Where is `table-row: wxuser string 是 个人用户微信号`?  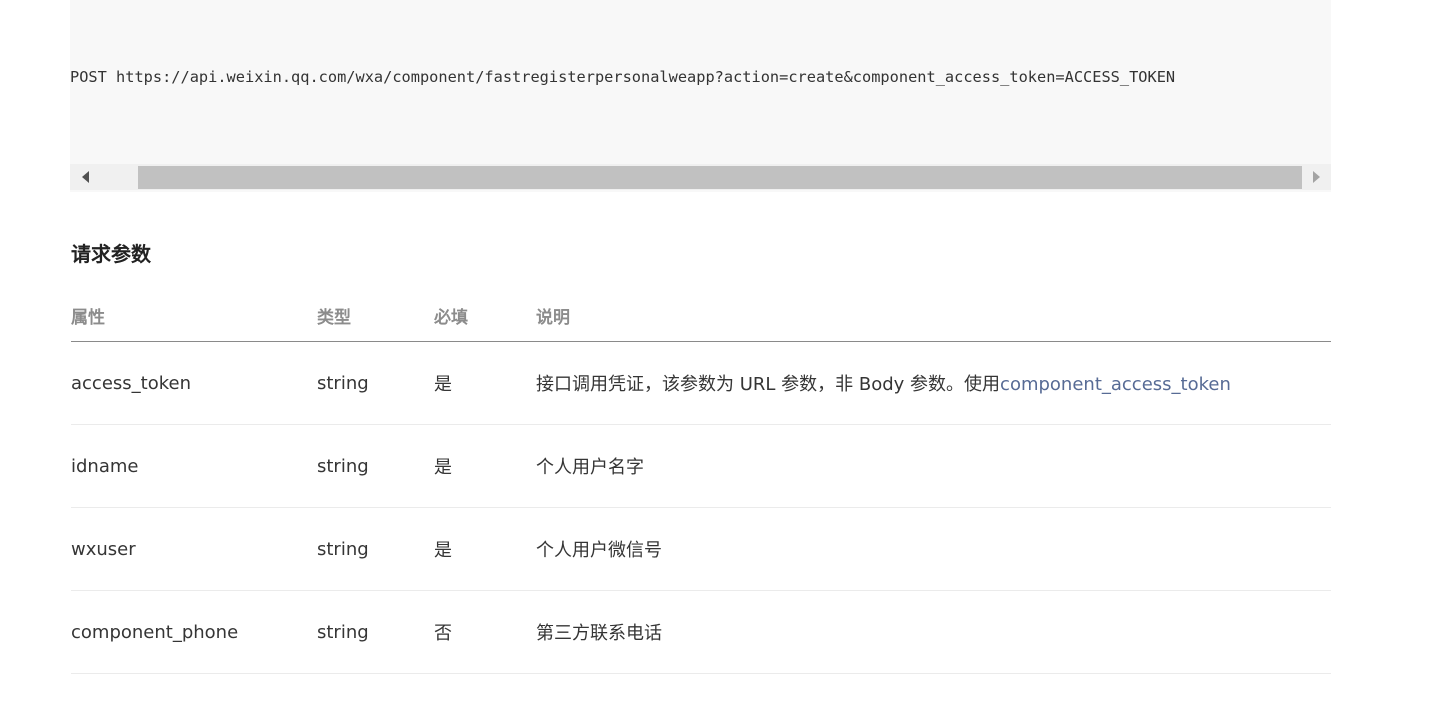 table-row: wxuser string 是 个人用户微信号 is located at coordinates (701, 549).